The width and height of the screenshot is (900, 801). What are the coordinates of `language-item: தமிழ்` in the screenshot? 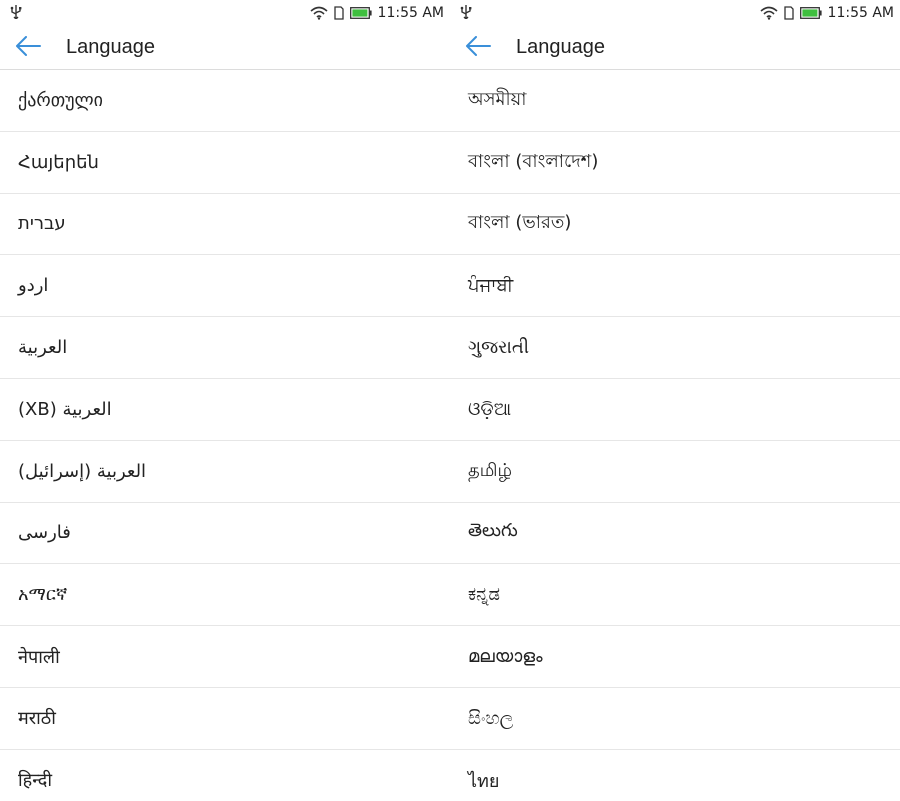 It's located at (675, 472).